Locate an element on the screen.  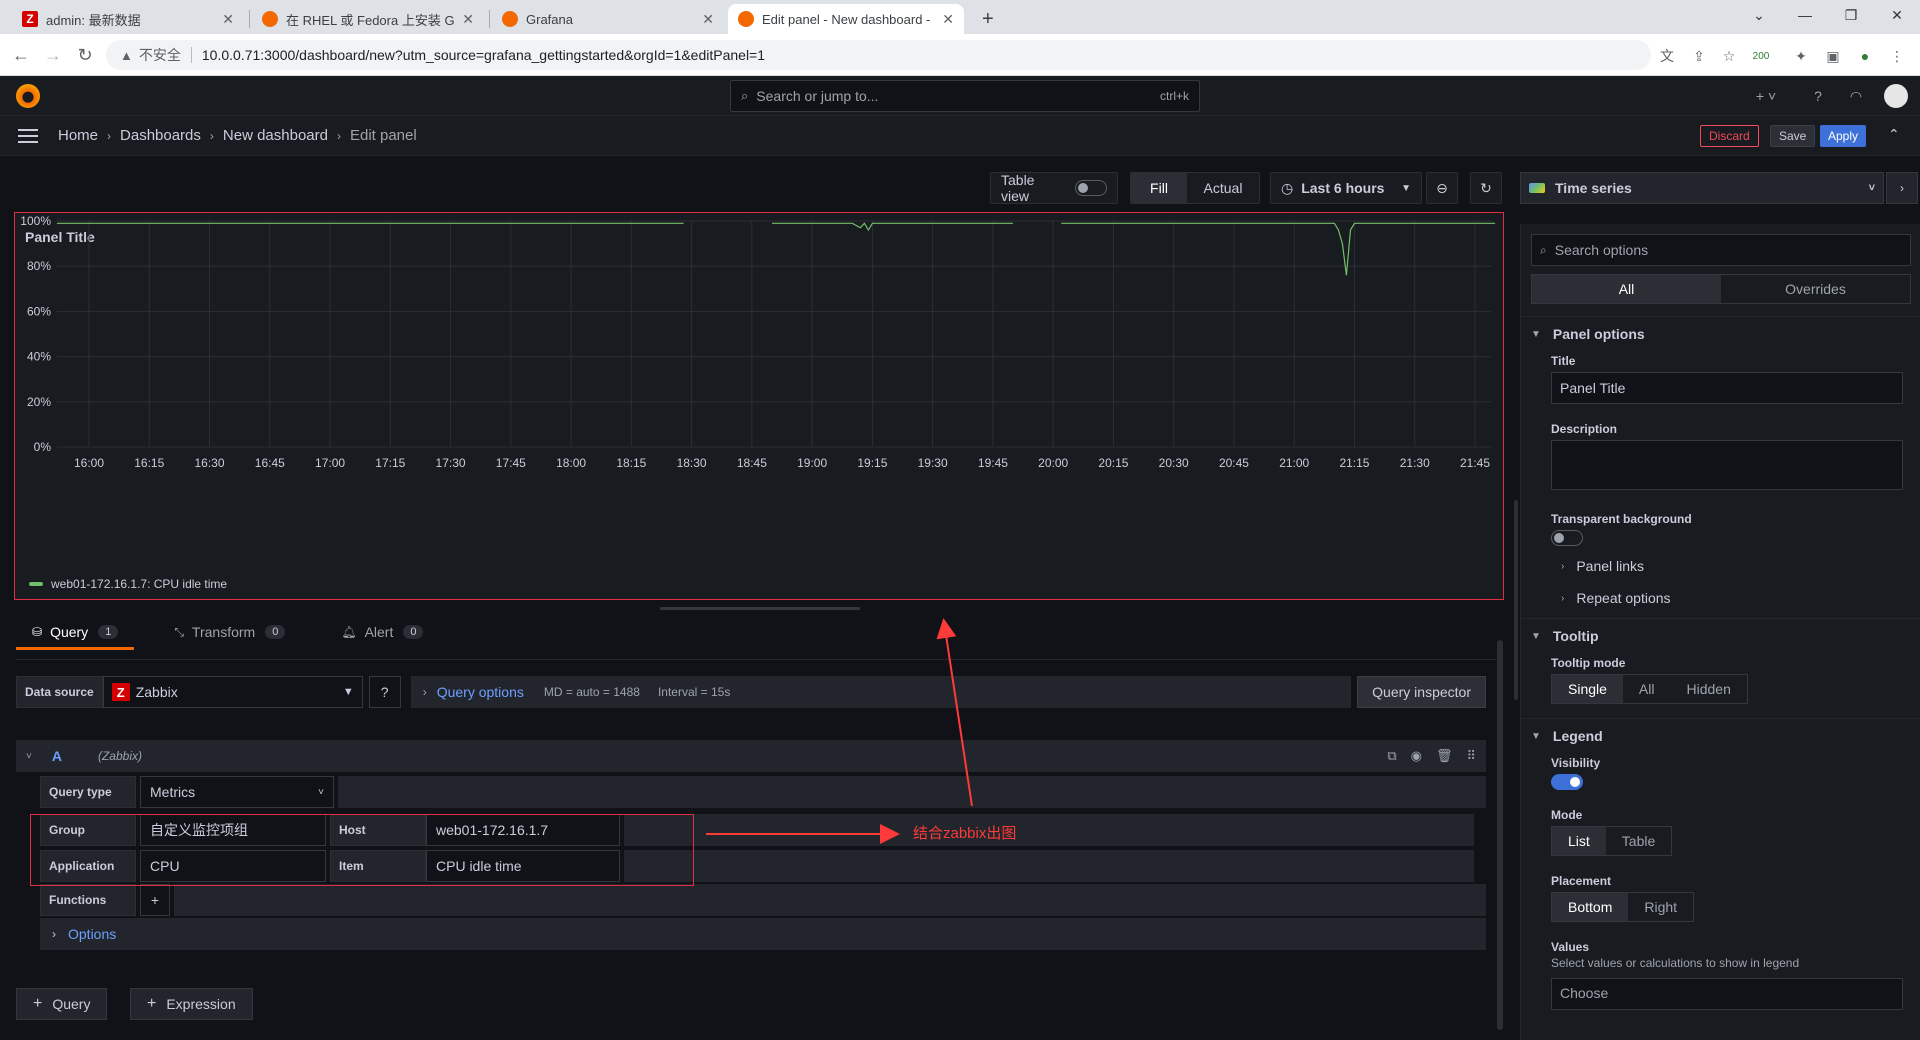
collapse-pane-icon: › is located at coordinates (1902, 188).